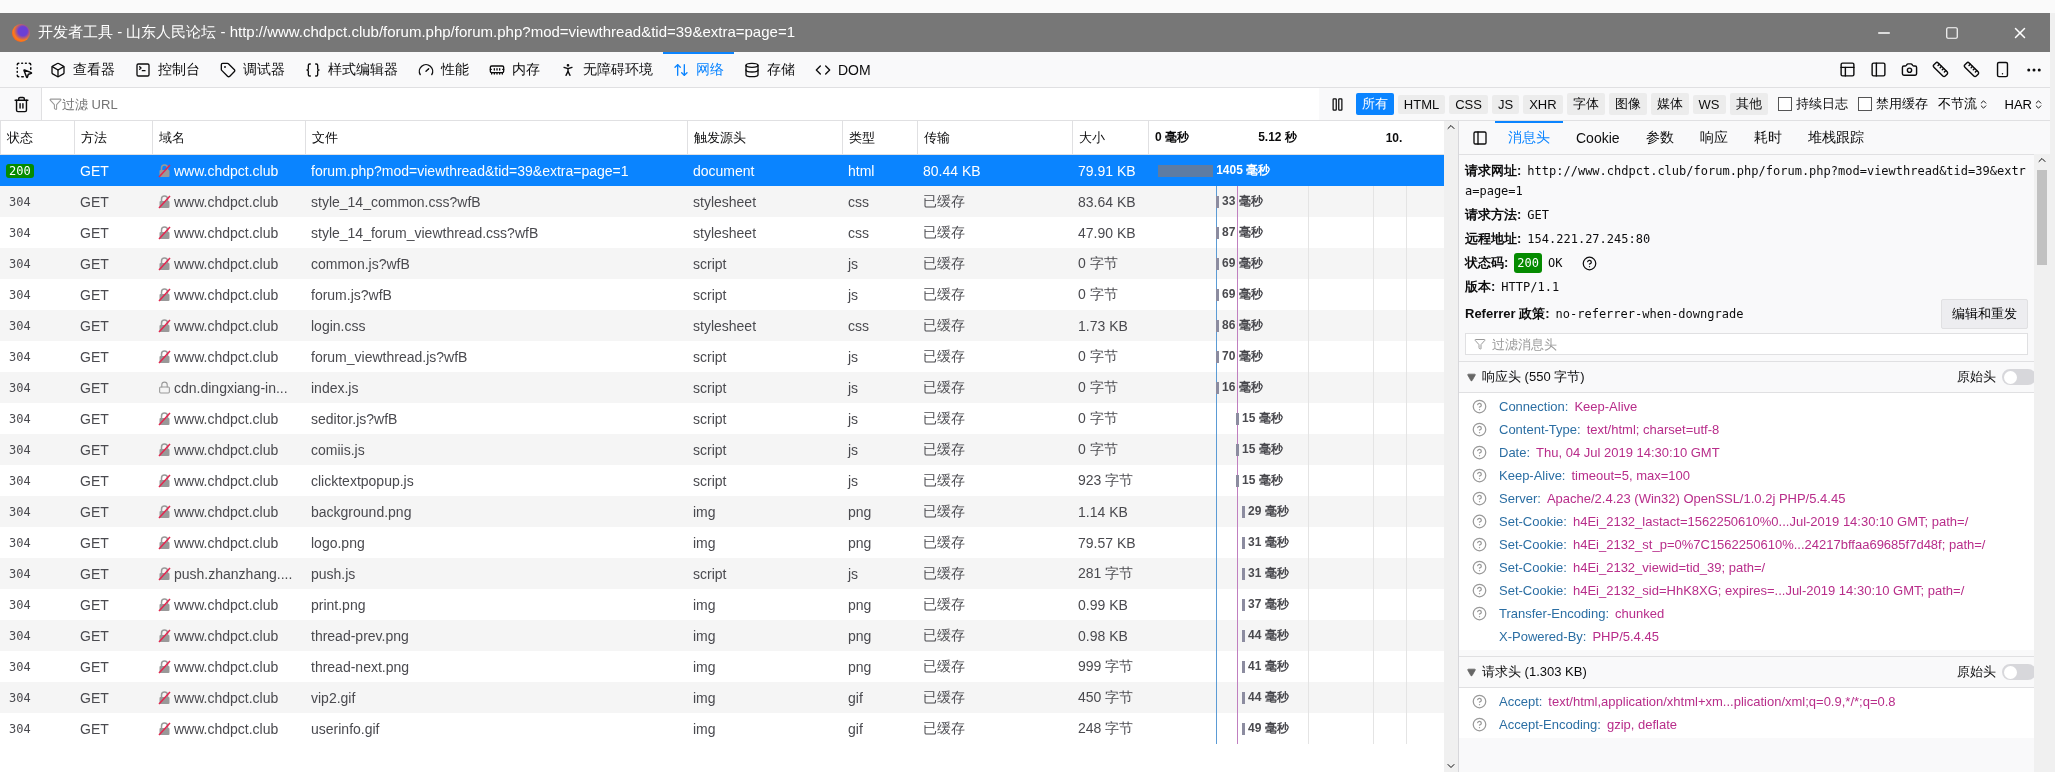 Image resolution: width=2055 pixels, height=772 pixels. I want to click on pointer-icon, so click(24, 69).